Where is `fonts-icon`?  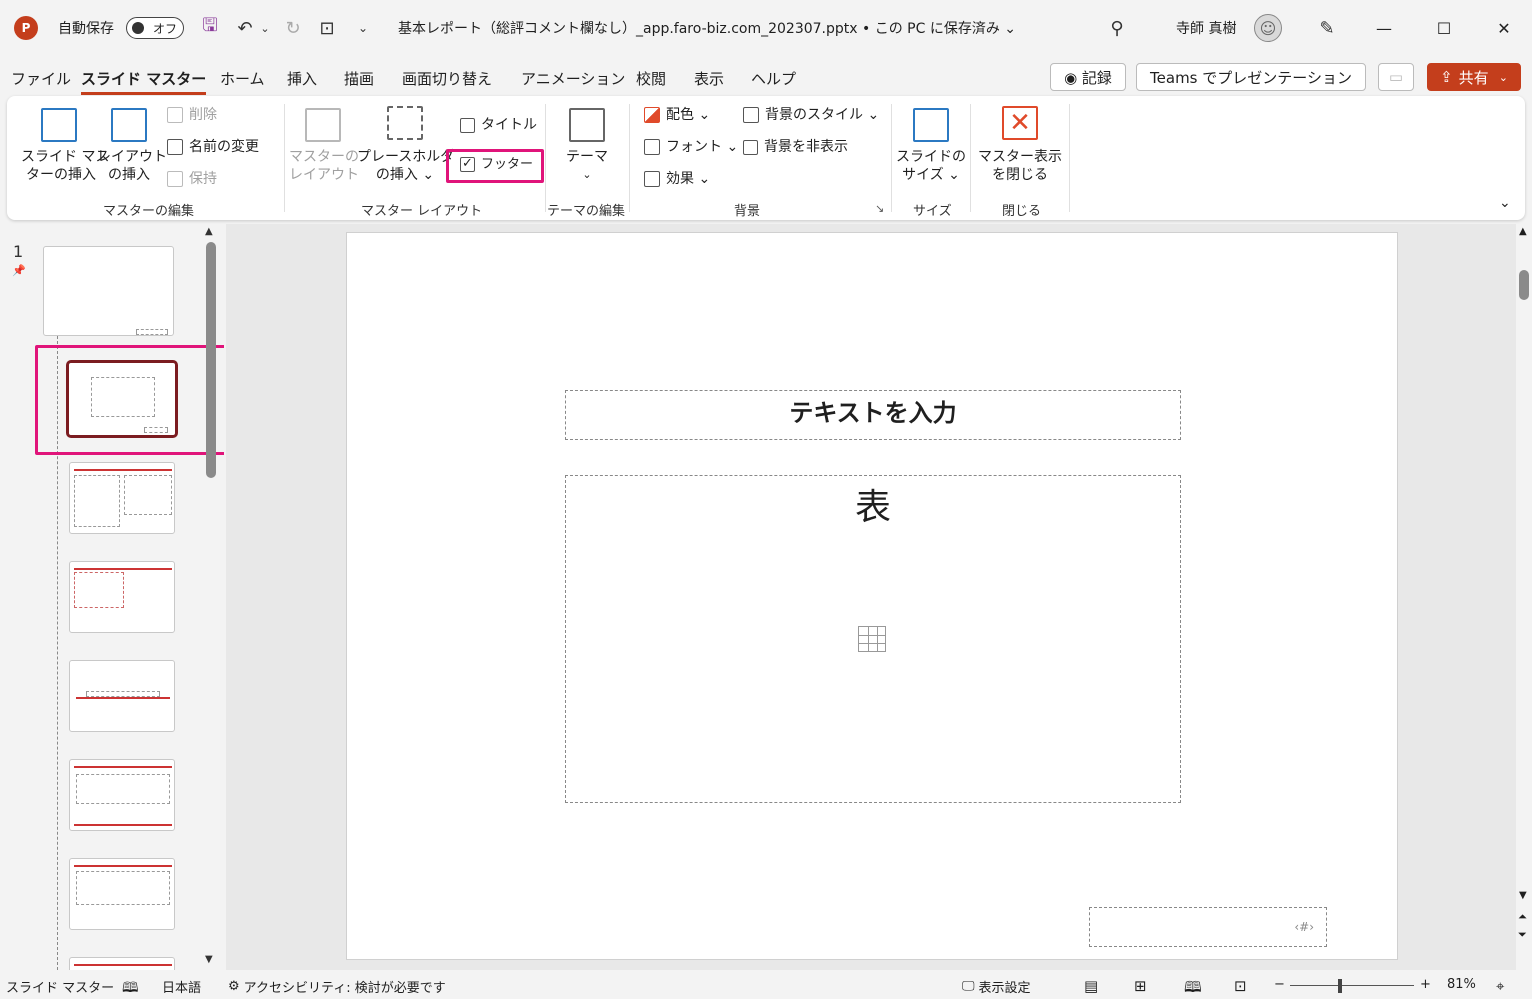
fonts-icon is located at coordinates (652, 147).